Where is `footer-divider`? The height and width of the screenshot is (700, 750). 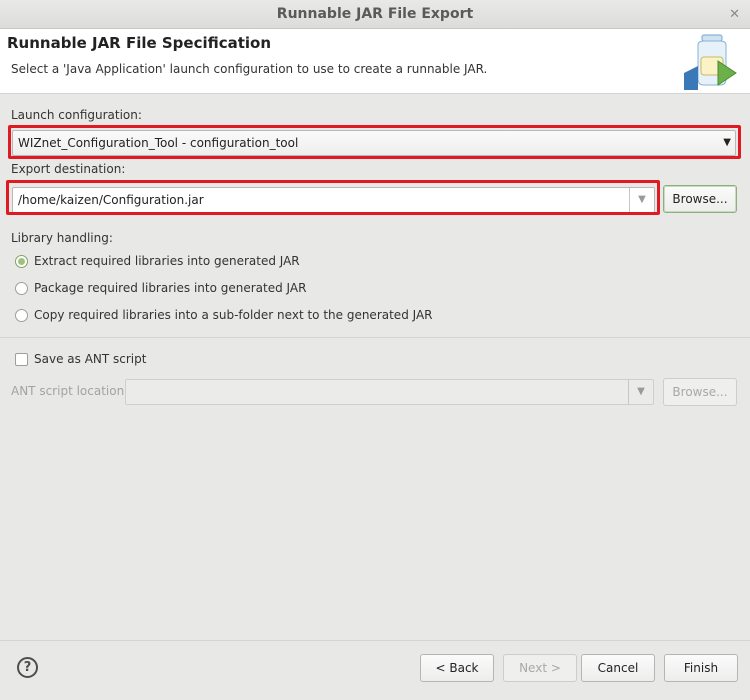
footer-divider is located at coordinates (375, 640).